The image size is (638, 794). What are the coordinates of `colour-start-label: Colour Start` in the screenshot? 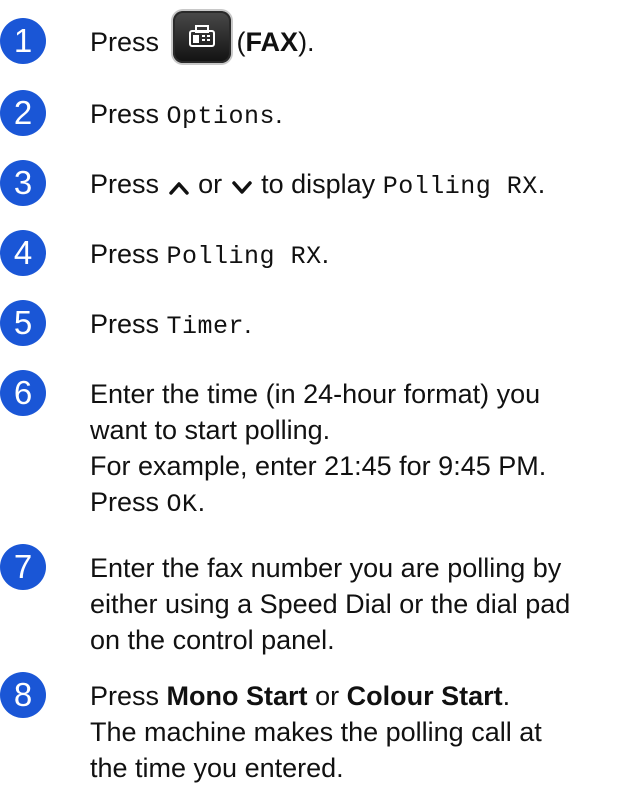 It's located at (424, 696).